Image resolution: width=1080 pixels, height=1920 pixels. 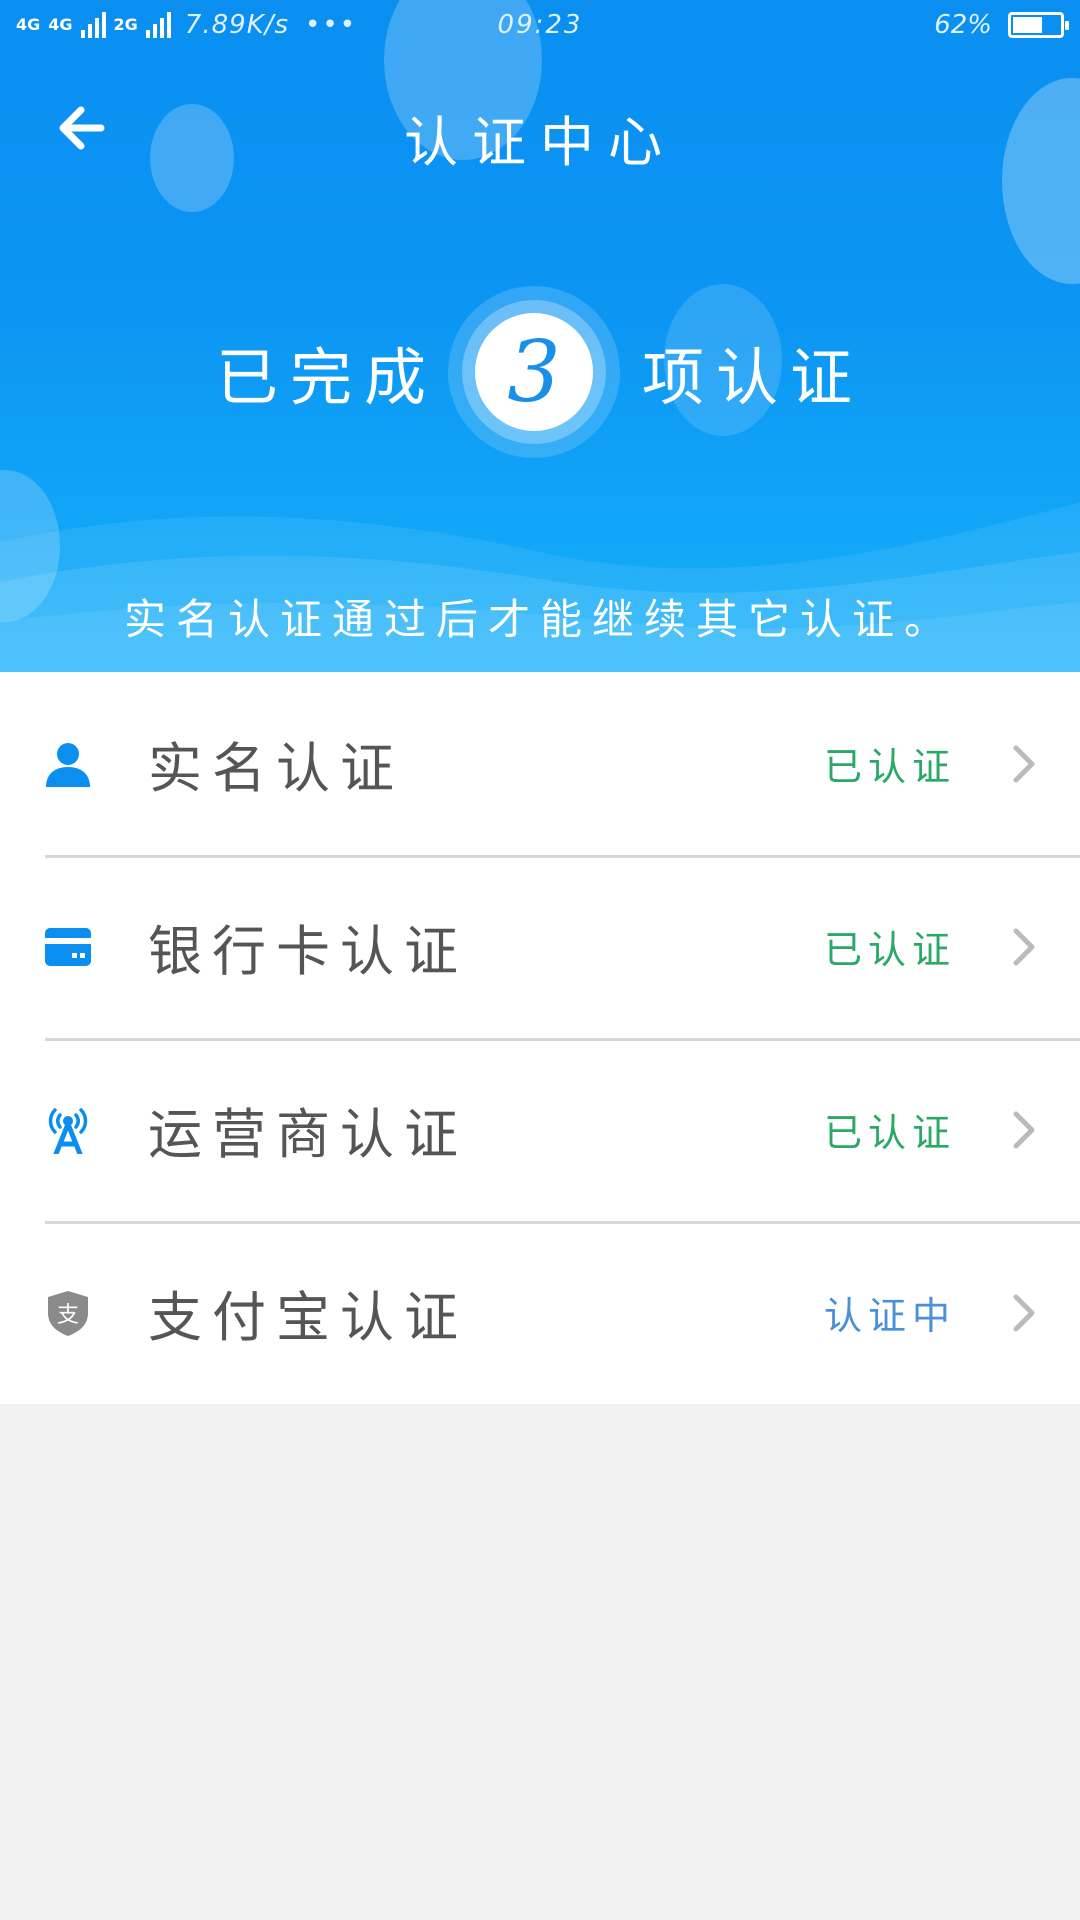 I want to click on list-item-bank-card: 银行卡认证 已认证, so click(x=540, y=946).